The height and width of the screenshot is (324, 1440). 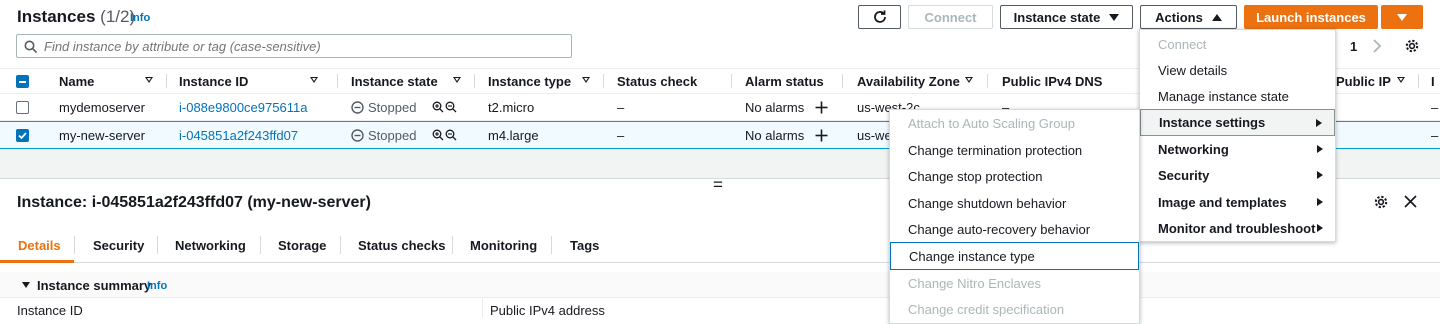 I want to click on cell-instance-id: i-088e9800ce975611a, so click(x=243, y=107).